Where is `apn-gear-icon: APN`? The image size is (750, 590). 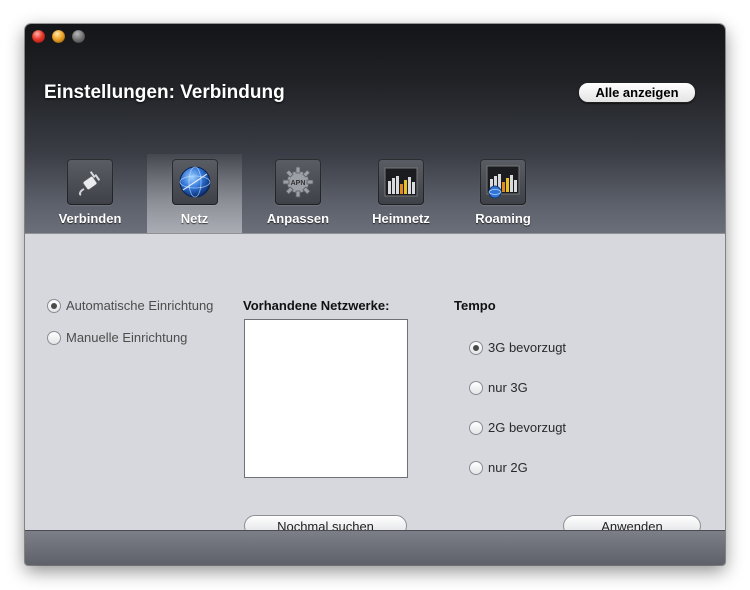 apn-gear-icon: APN is located at coordinates (298, 182).